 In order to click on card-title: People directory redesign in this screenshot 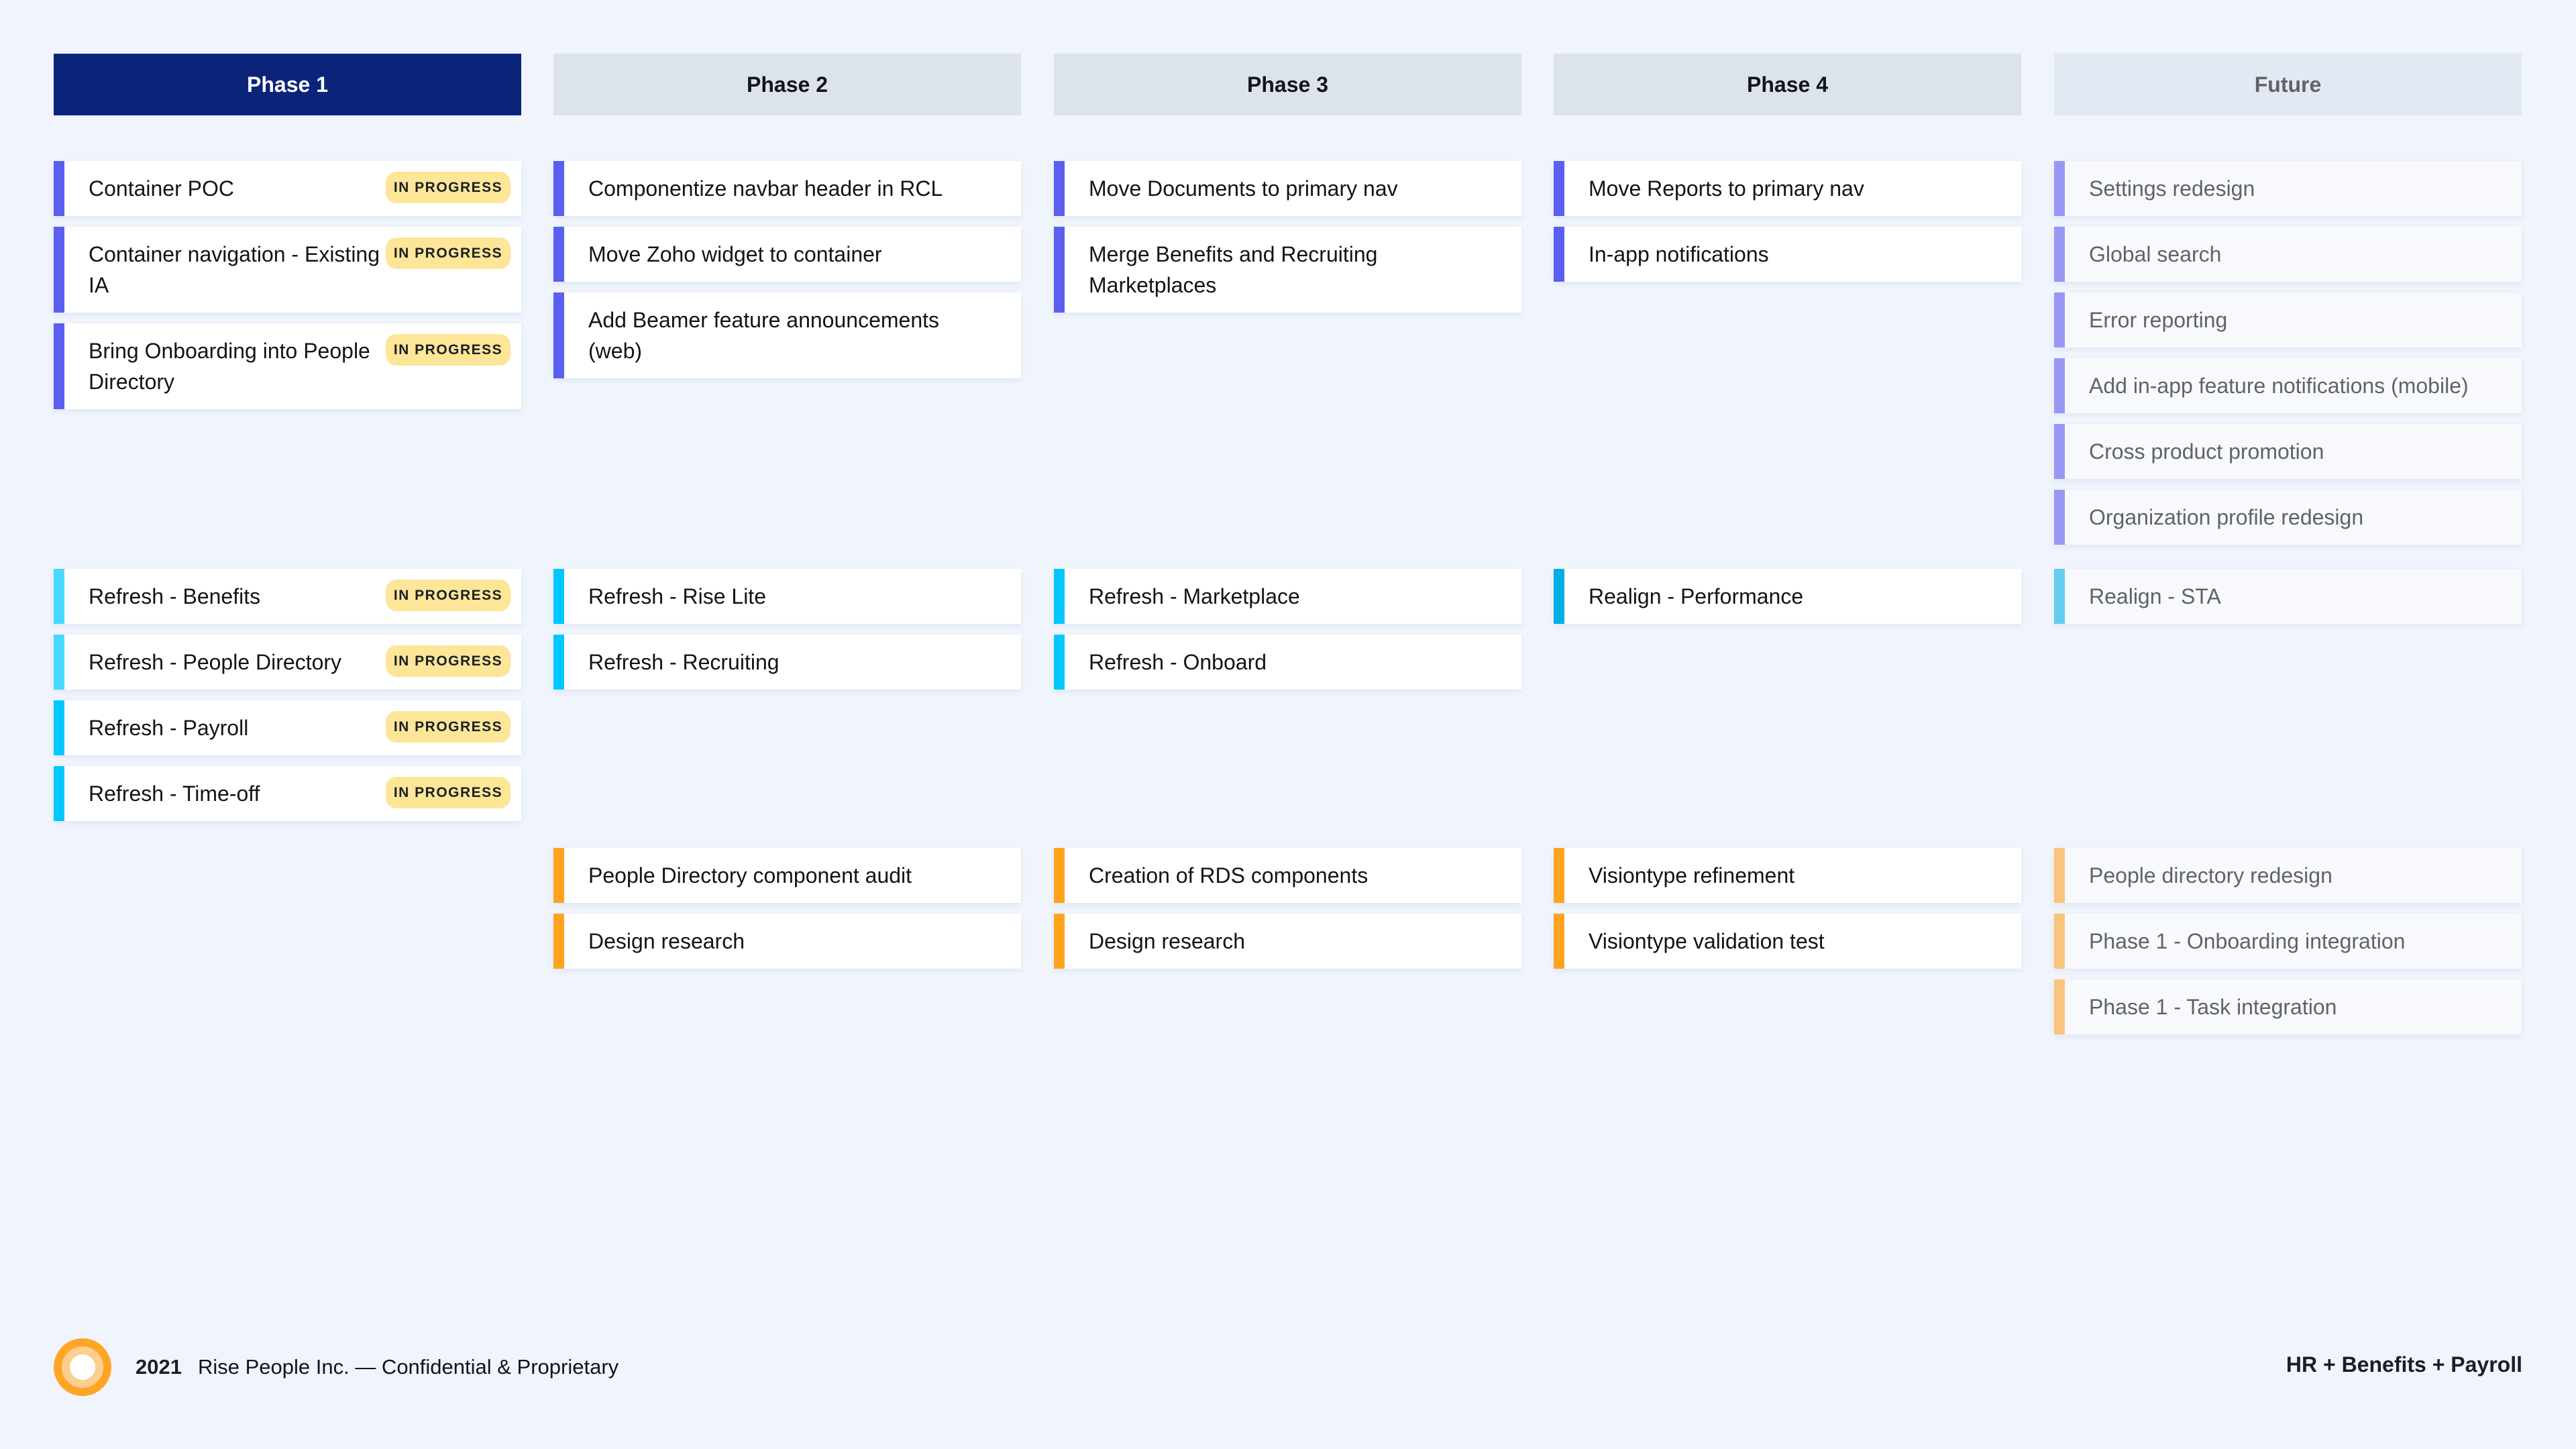, I will do `click(2210, 875)`.